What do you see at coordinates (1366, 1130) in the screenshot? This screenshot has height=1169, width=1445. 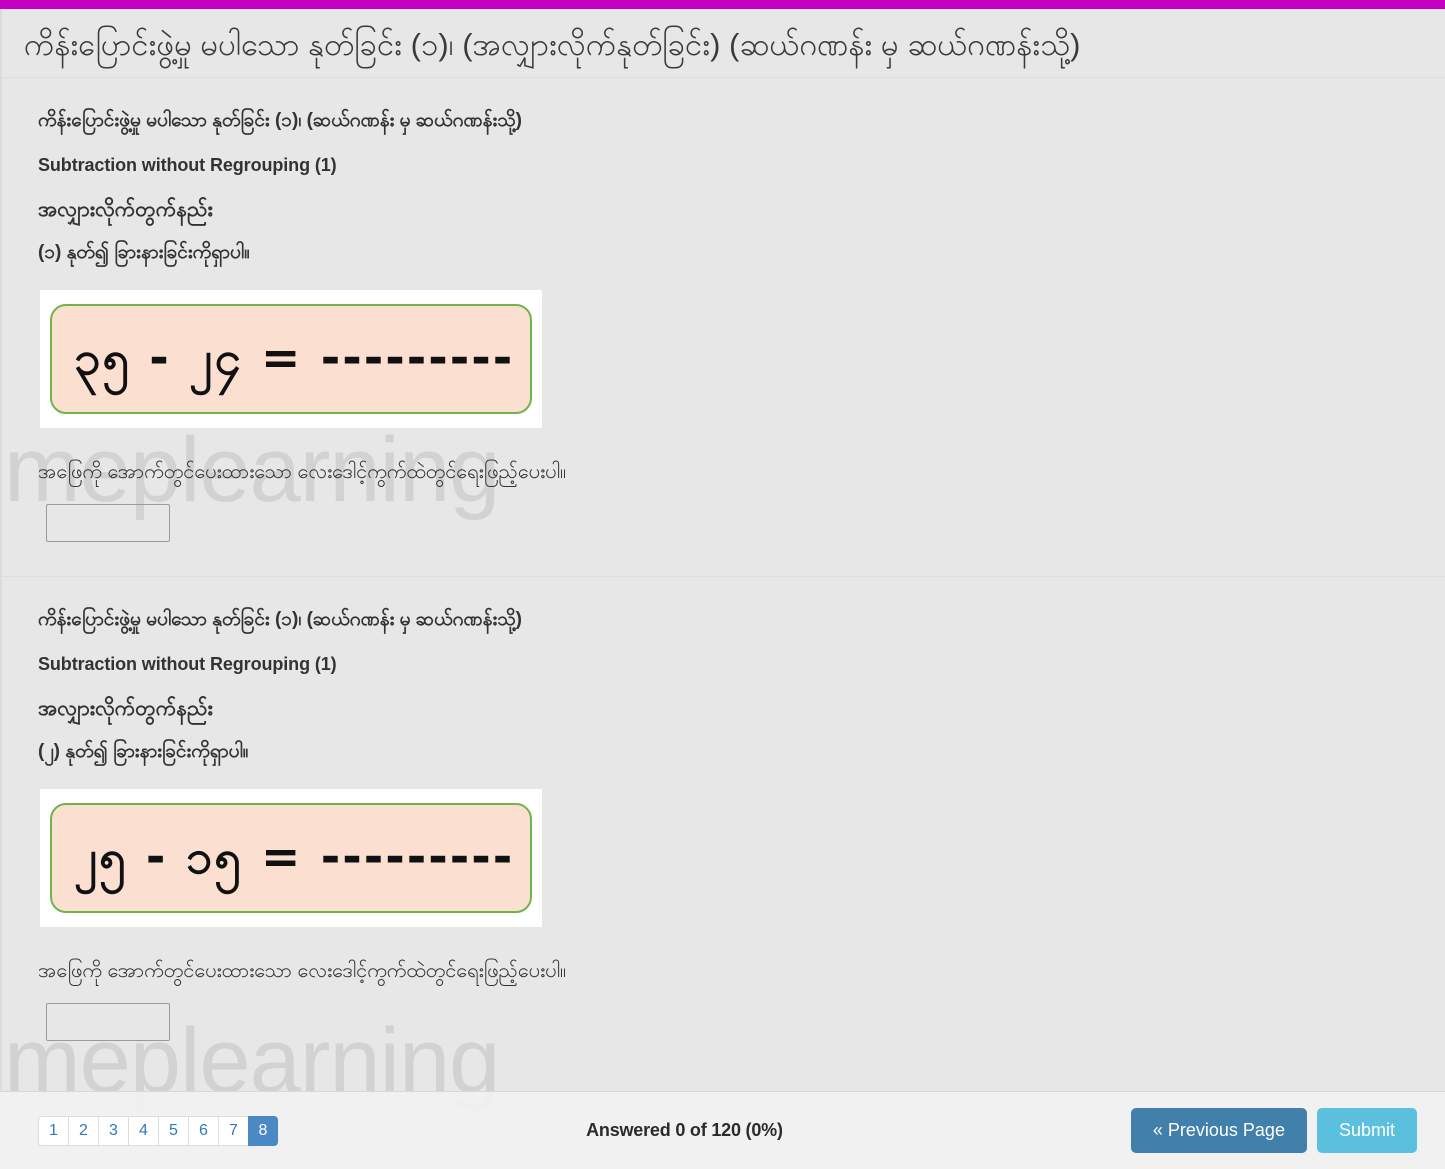 I see `submit-button: Submit` at bounding box center [1366, 1130].